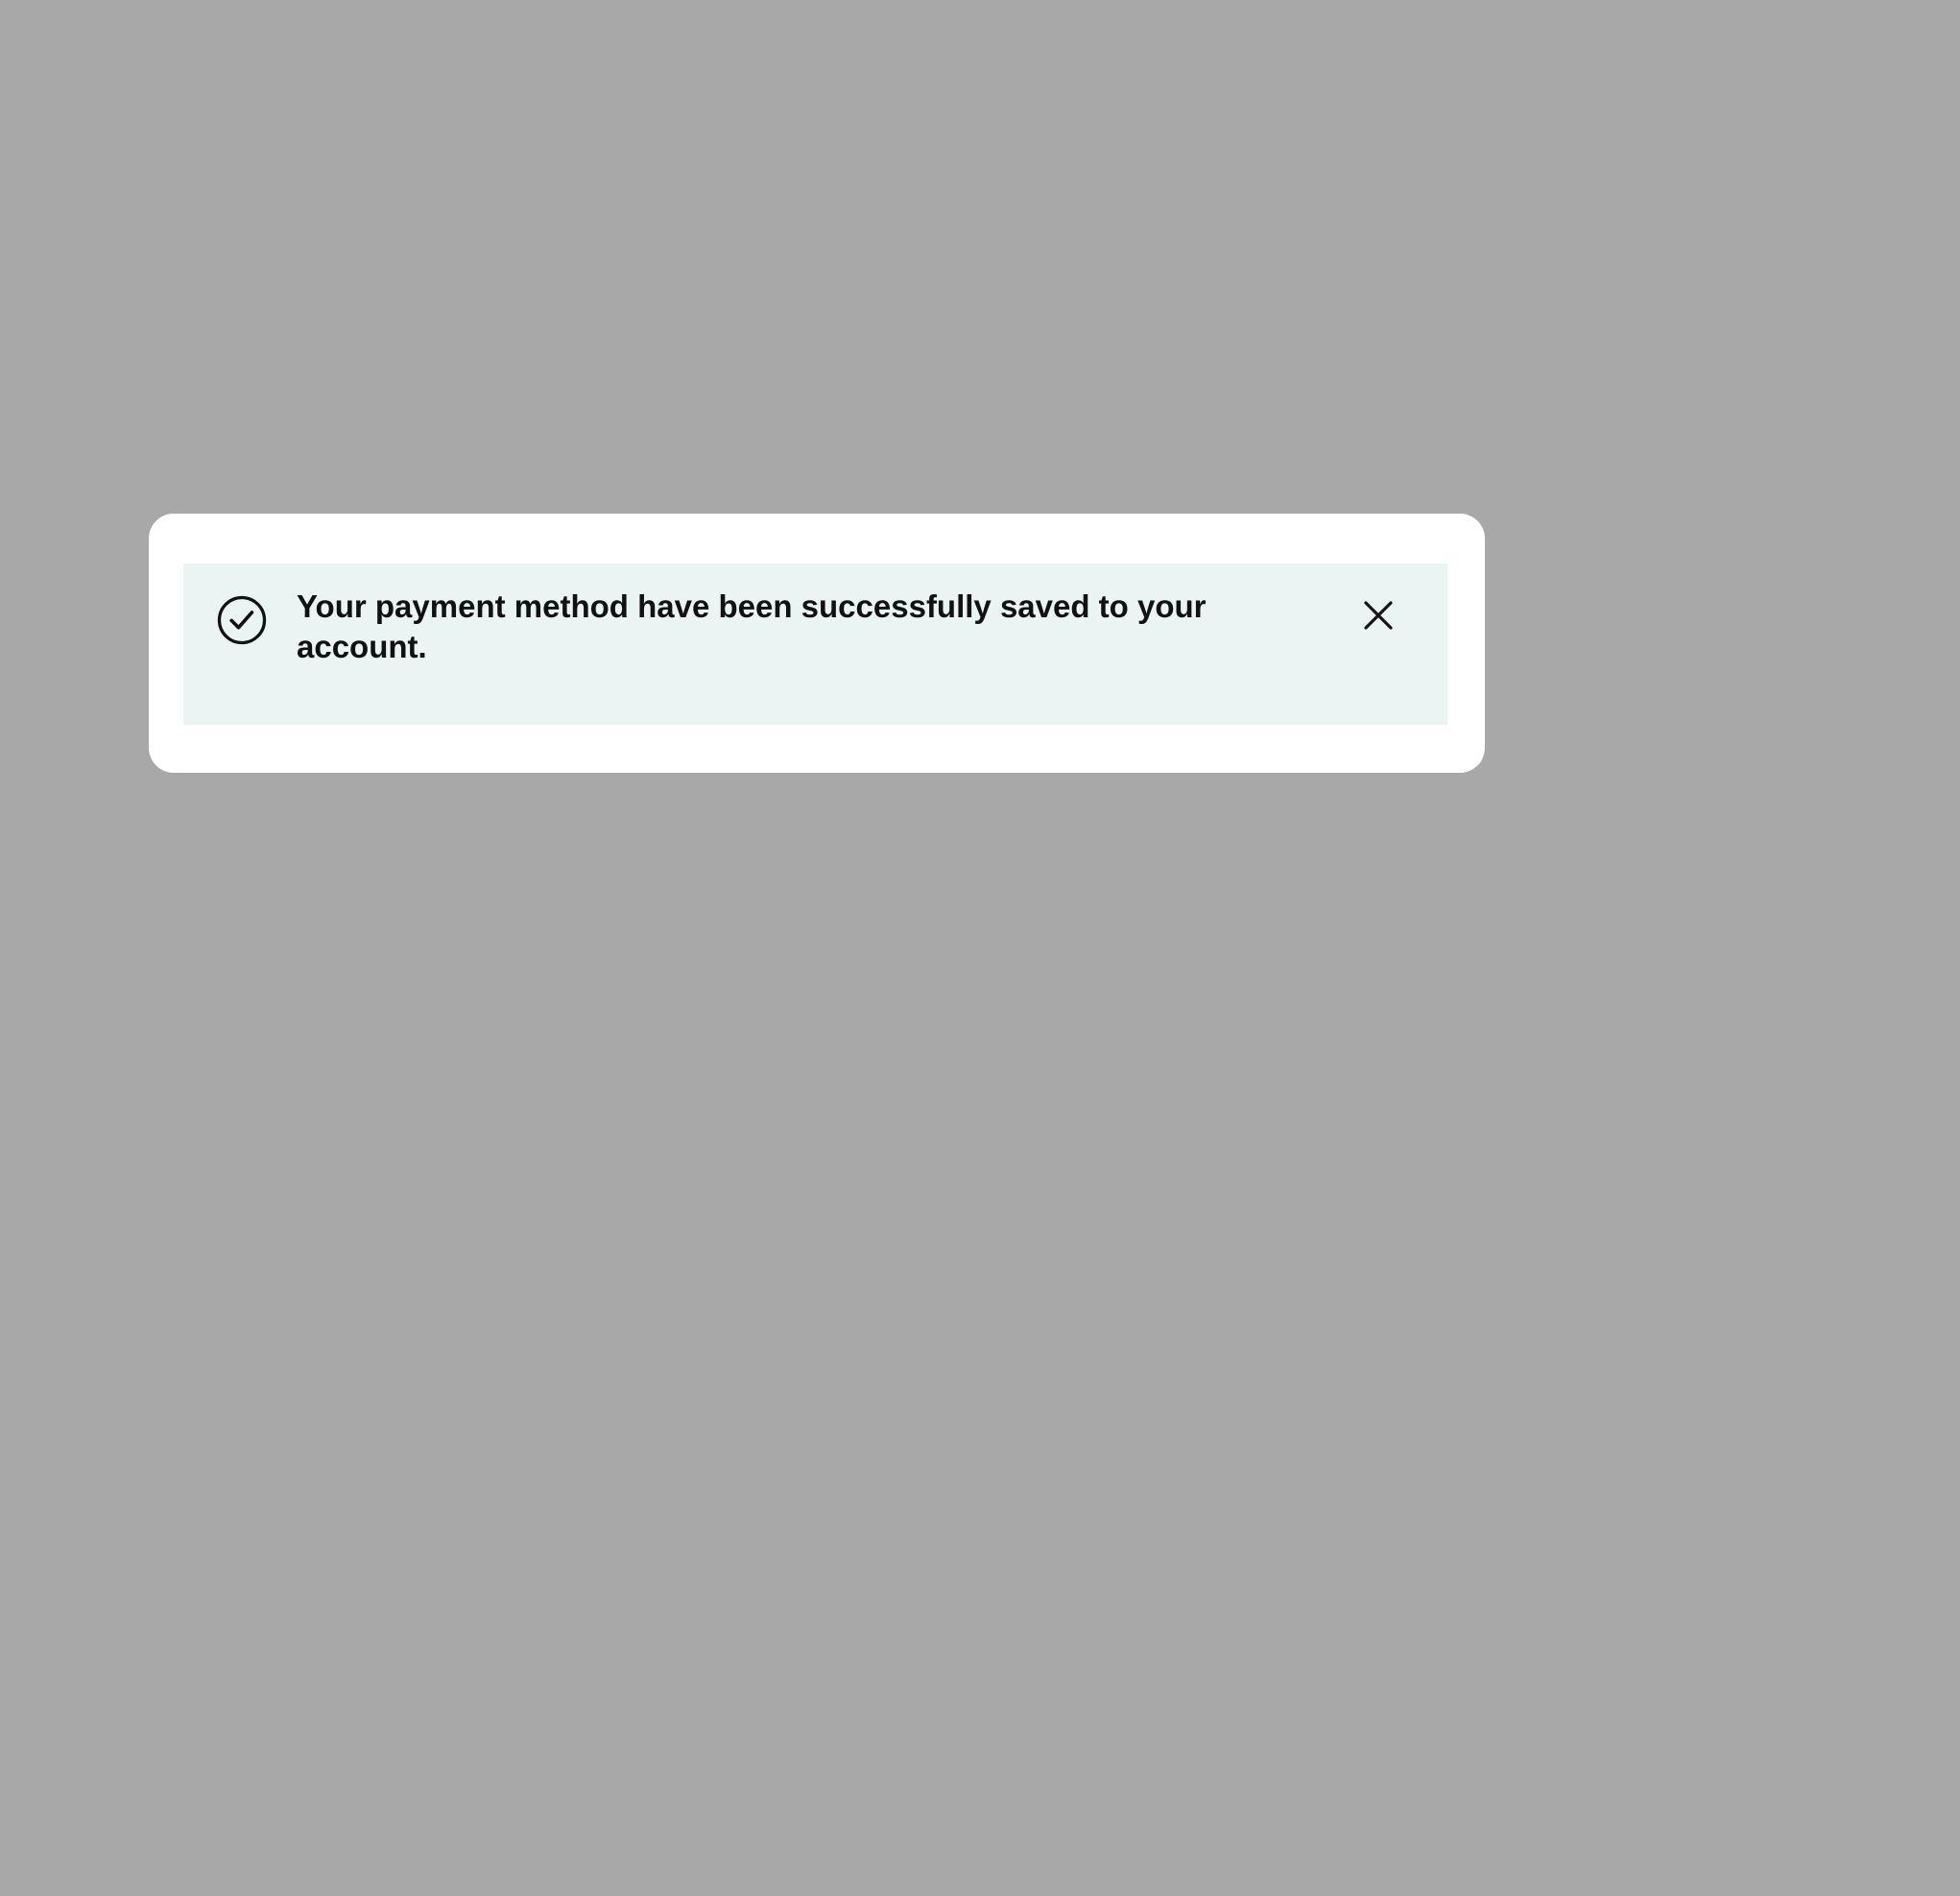  Describe the element at coordinates (214, 191) in the screenshot. I see `breadcrumb-home-link: Home` at that location.